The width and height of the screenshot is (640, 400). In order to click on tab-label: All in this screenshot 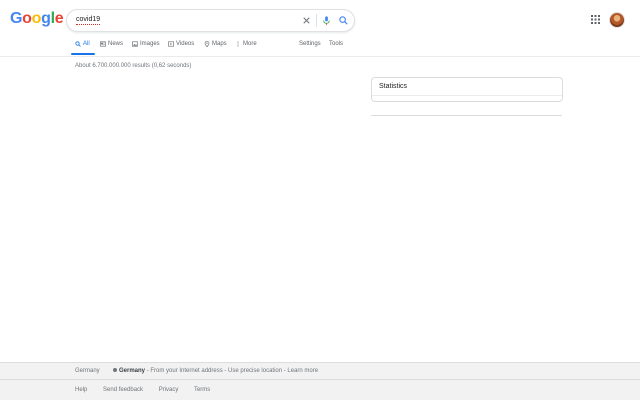, I will do `click(86, 44)`.